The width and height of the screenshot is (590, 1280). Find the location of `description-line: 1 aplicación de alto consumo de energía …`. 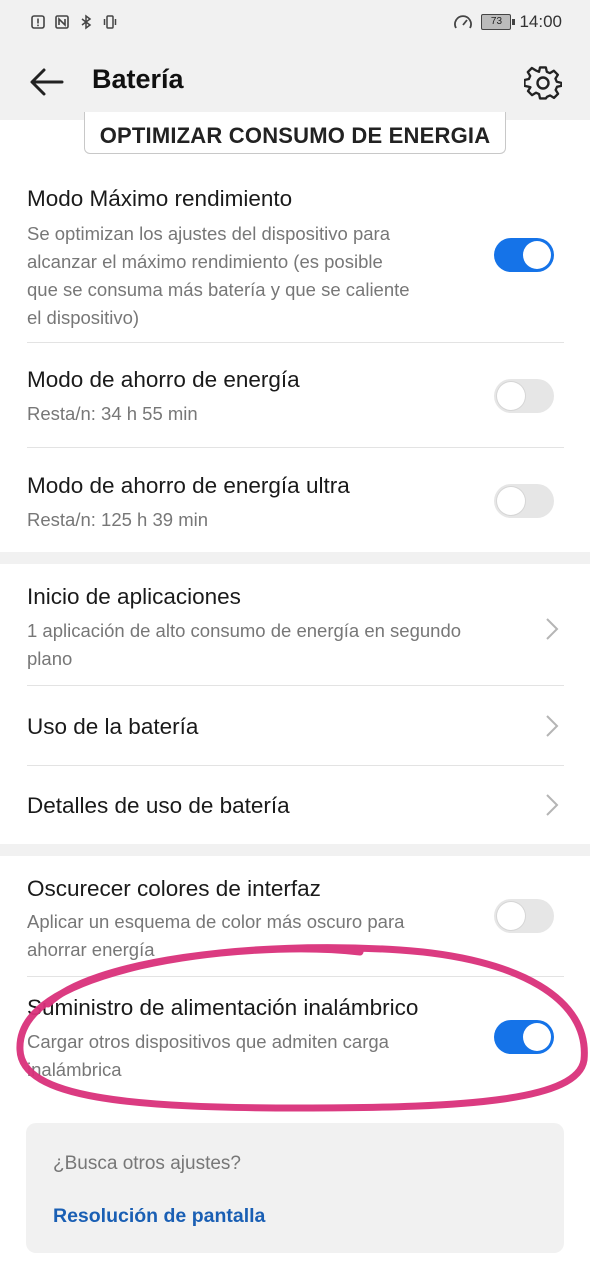

description-line: 1 aplicación de alto consumo de energía … is located at coordinates (244, 630).